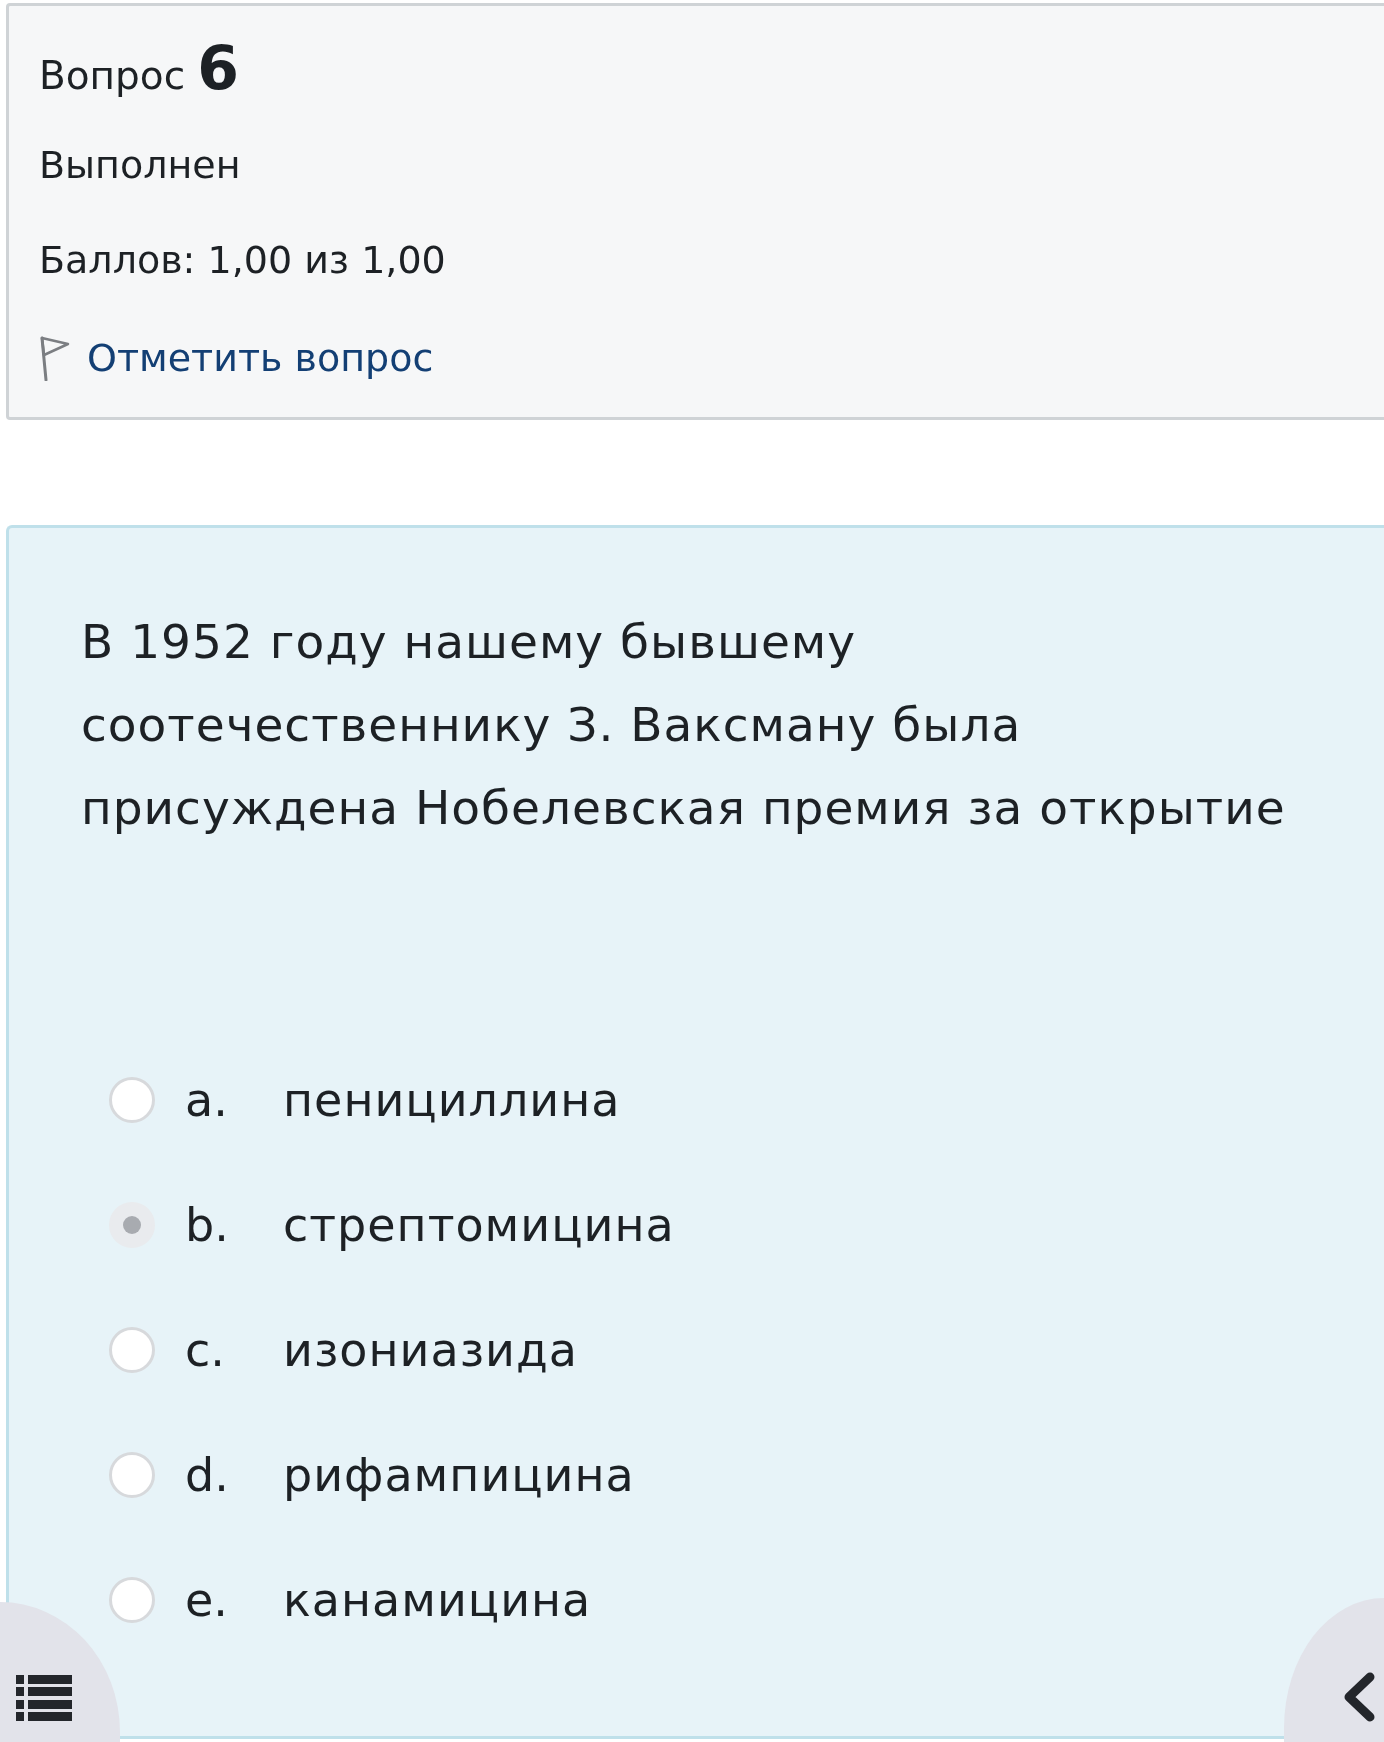 The width and height of the screenshot is (1384, 1742). Describe the element at coordinates (430, 1349) in the screenshot. I see `option-label: изониазида` at that location.